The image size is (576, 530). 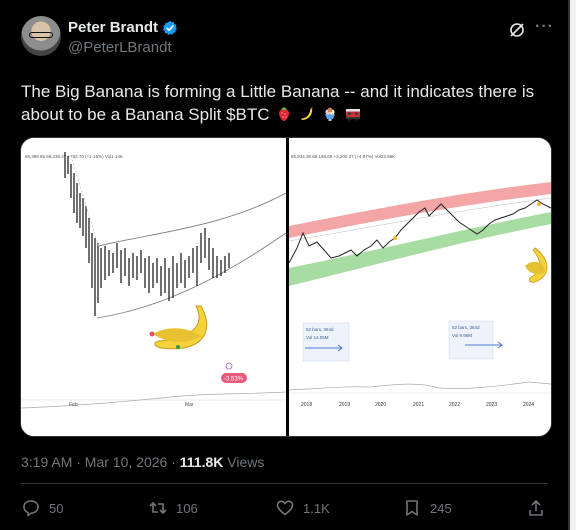 What do you see at coordinates (344, 405) in the screenshot?
I see `xlabel-2019: 2019` at bounding box center [344, 405].